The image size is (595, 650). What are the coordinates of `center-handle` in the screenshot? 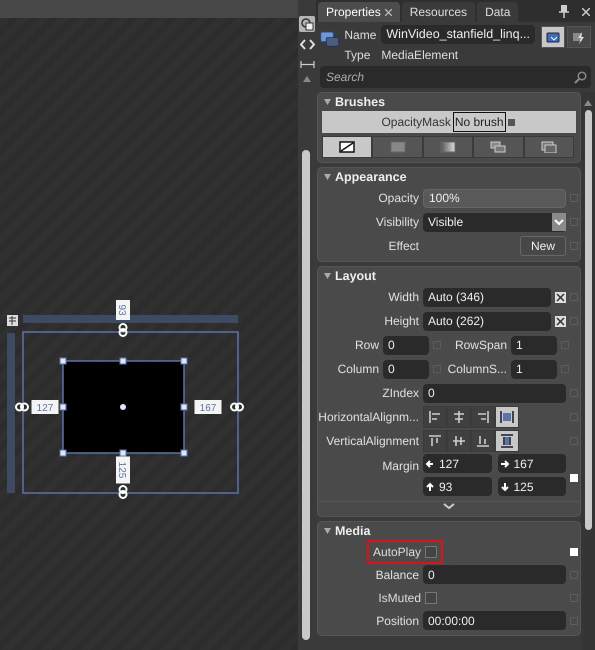 It's located at (123, 407).